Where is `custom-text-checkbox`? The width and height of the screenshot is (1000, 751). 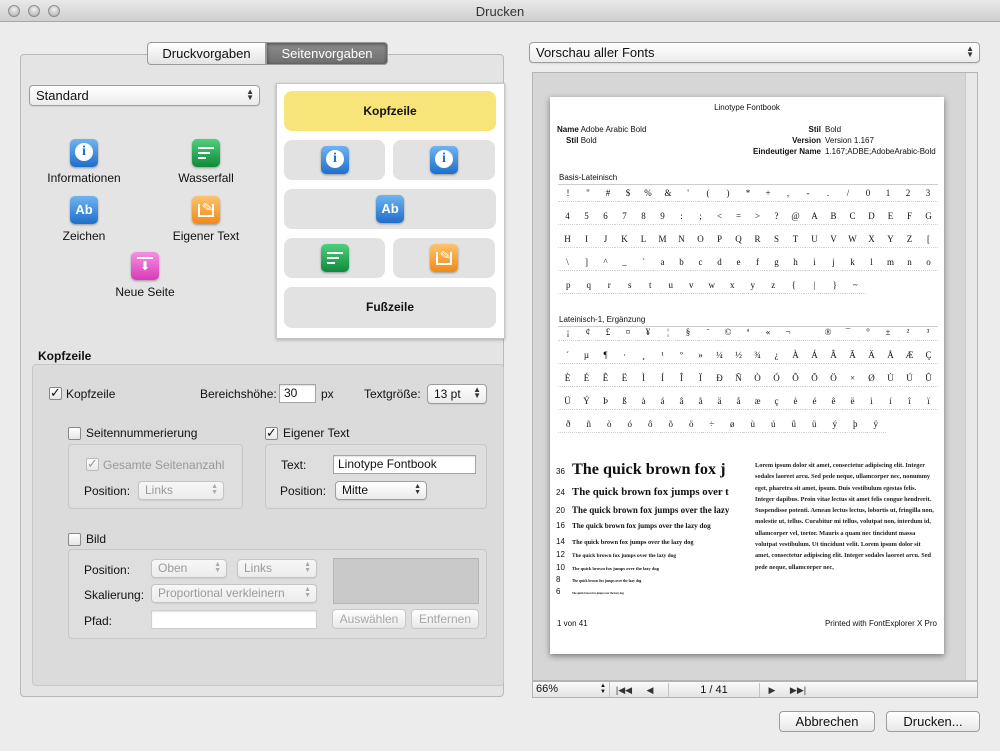
custom-text-checkbox is located at coordinates (271, 433).